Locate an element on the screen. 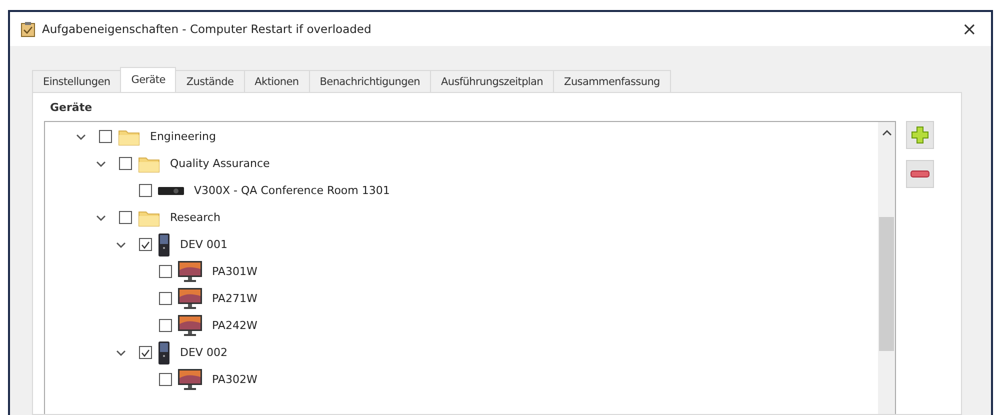  tree-item-label: Quality Assurance is located at coordinates (220, 163).